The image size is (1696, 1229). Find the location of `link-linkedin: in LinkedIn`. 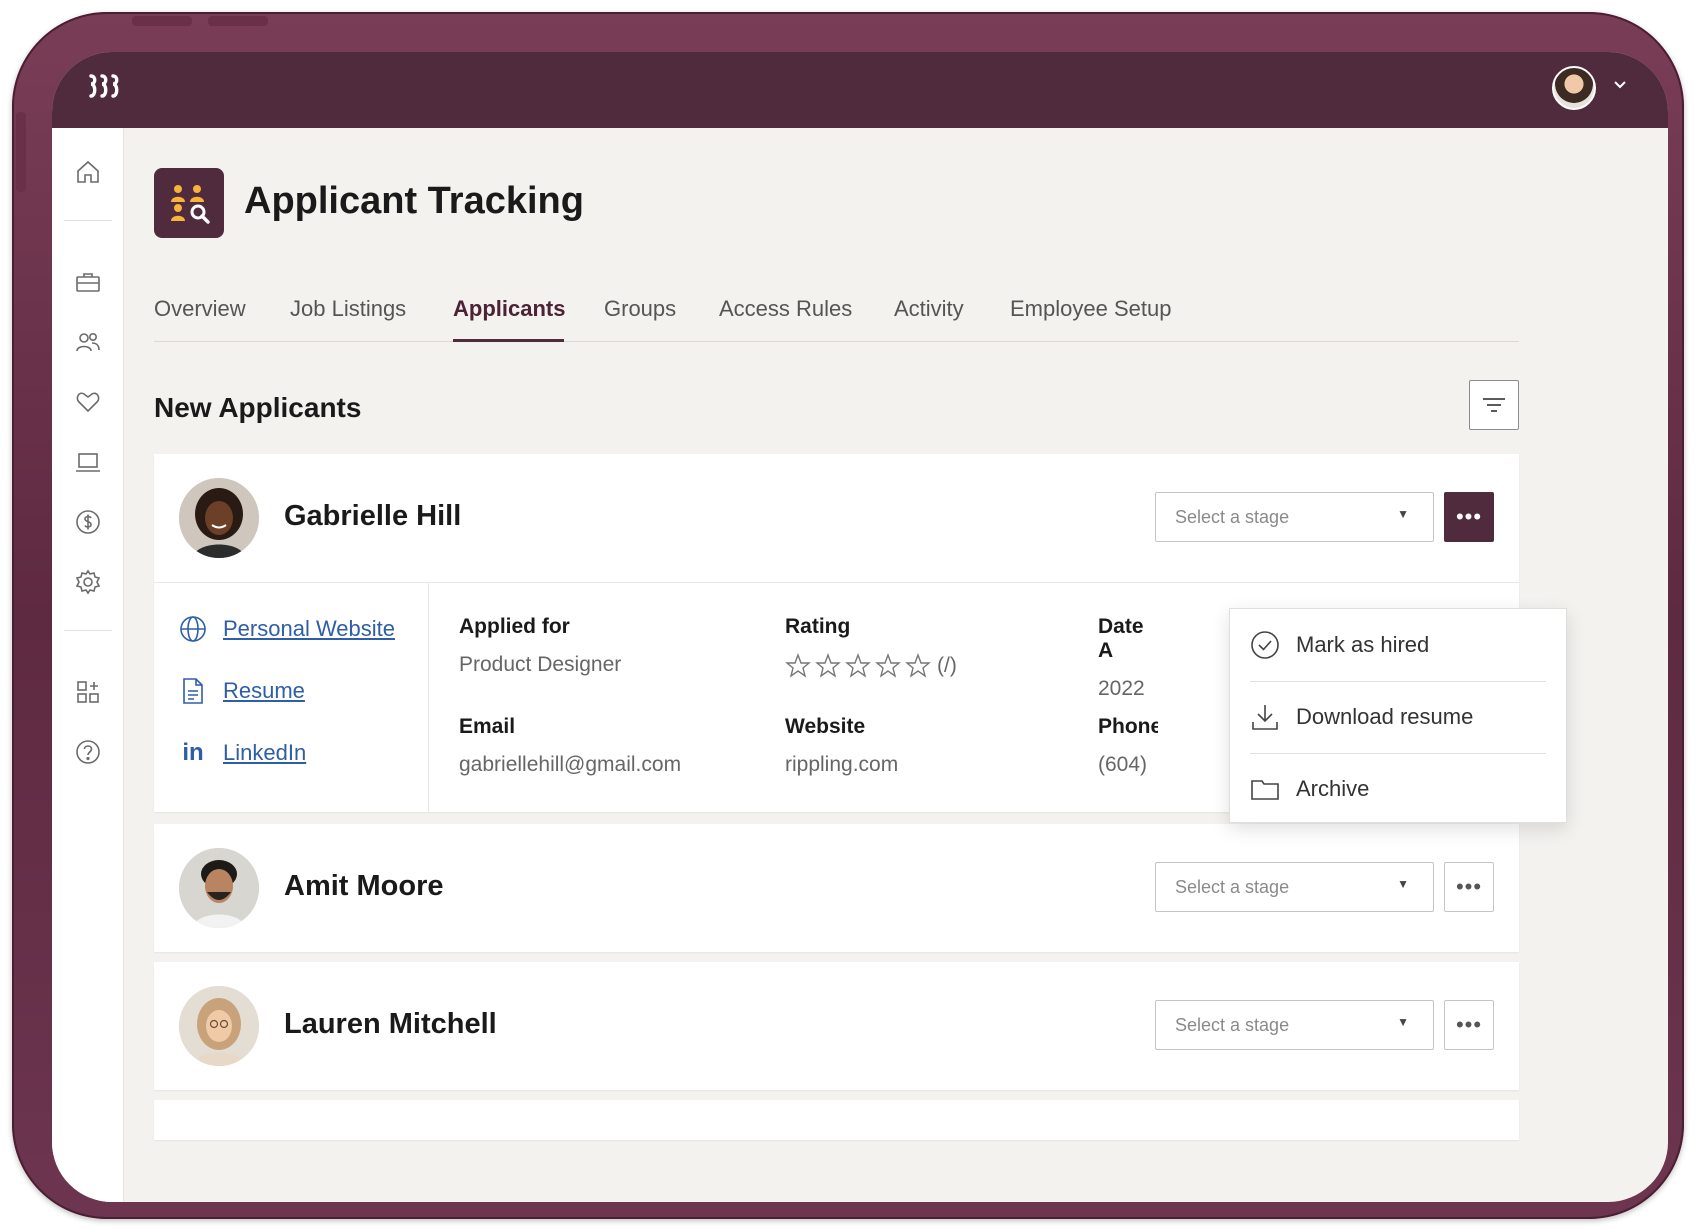

link-linkedin: in LinkedIn is located at coordinates (242, 753).